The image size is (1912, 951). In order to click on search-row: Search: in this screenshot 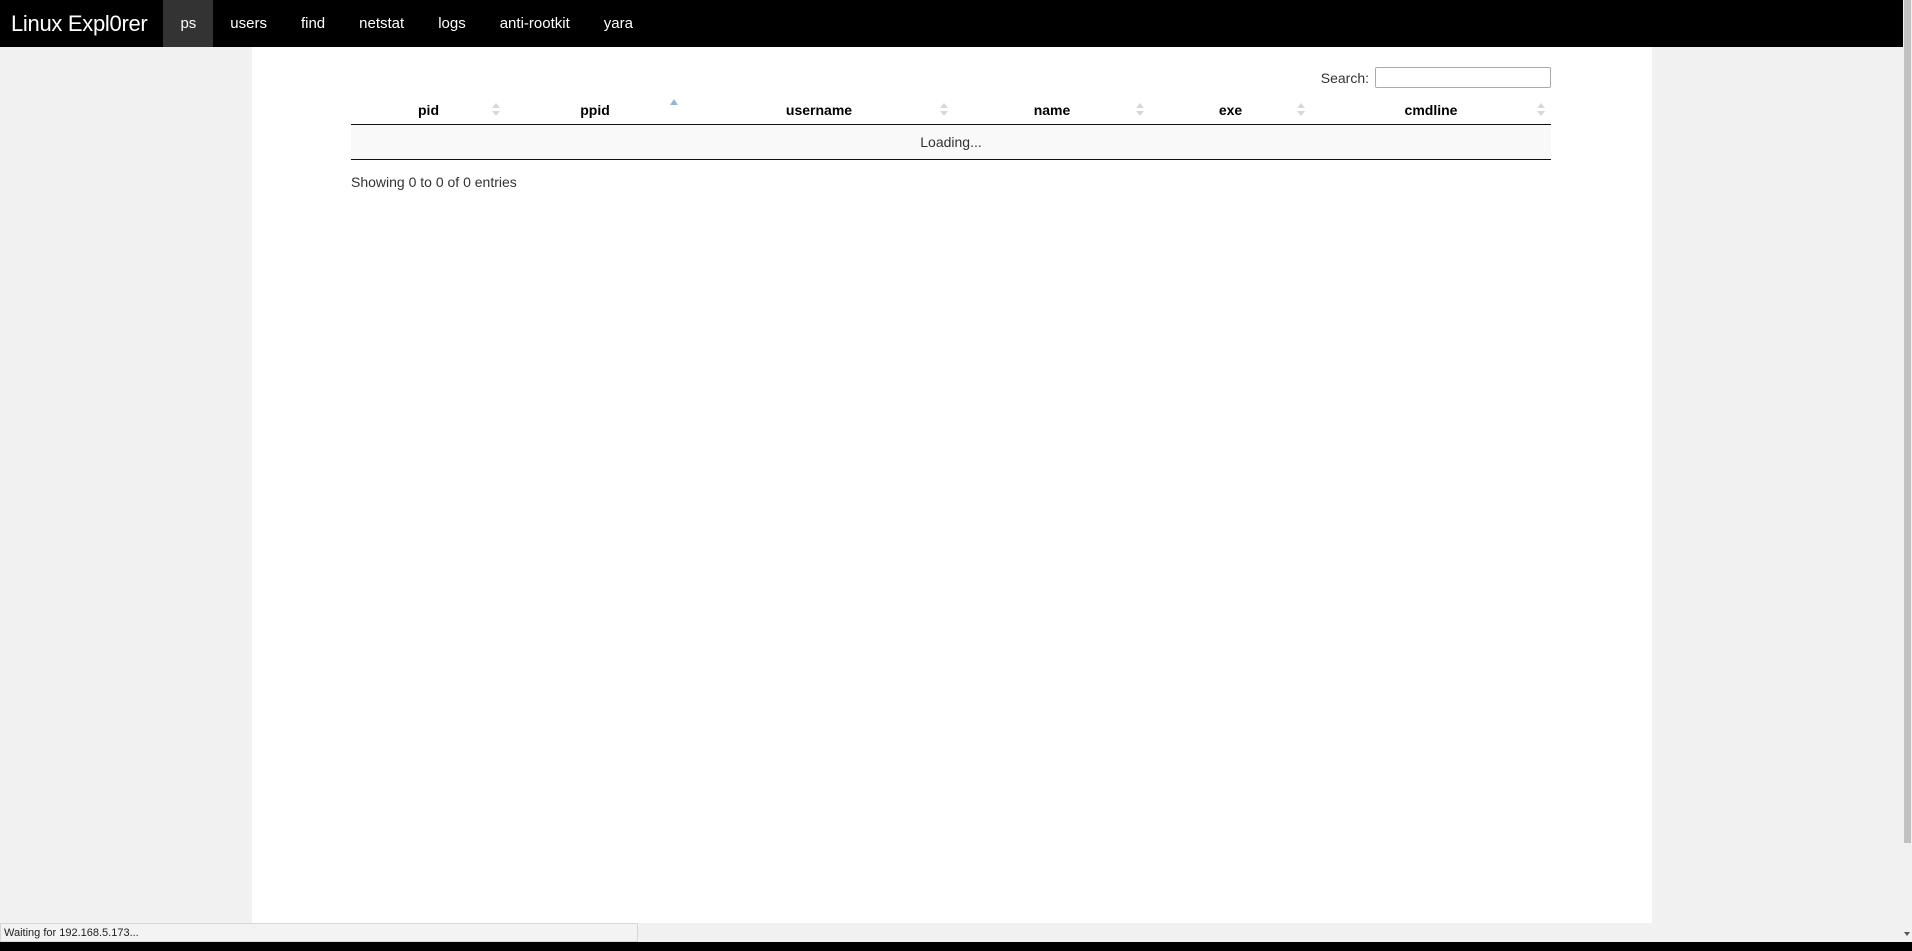, I will do `click(901, 77)`.